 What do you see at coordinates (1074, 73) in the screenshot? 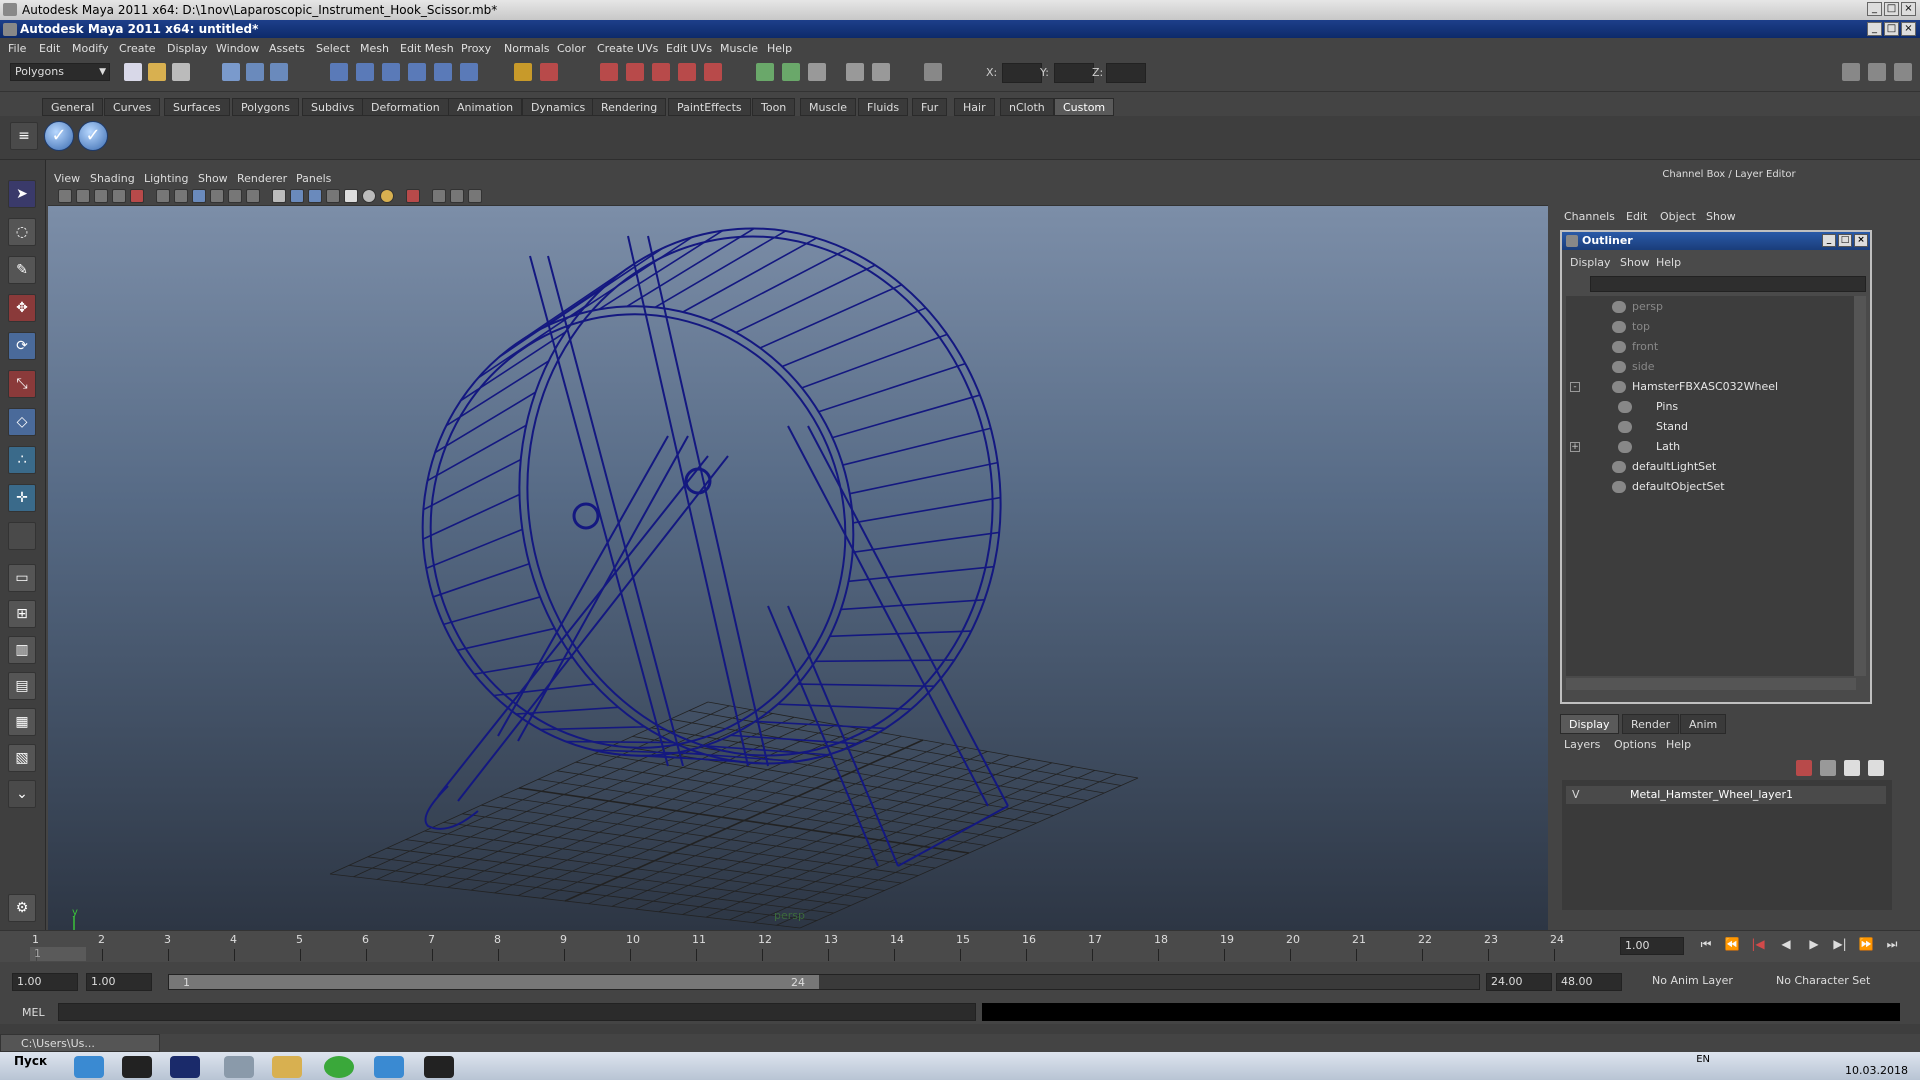
I see `coord-y-field` at bounding box center [1074, 73].